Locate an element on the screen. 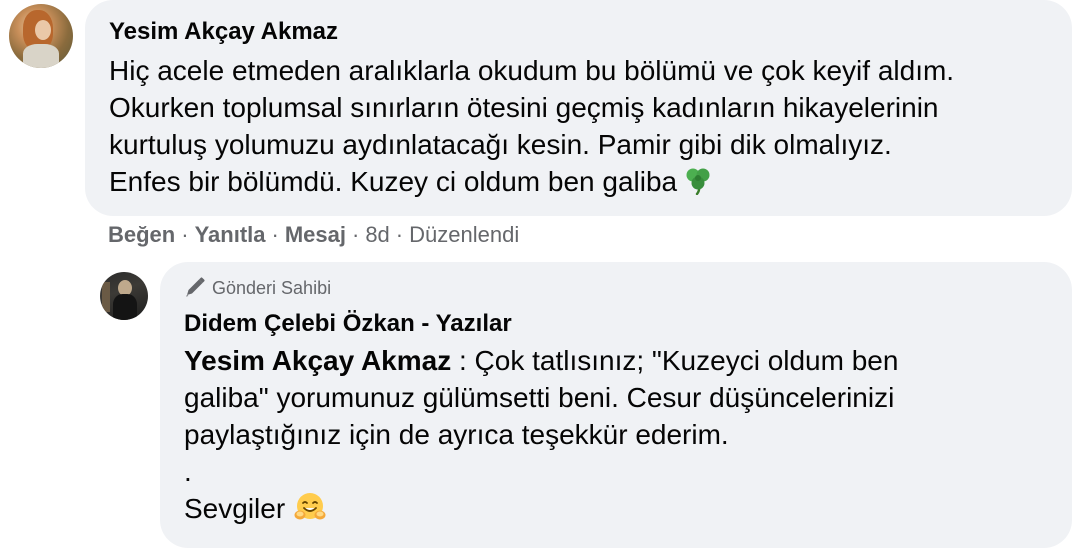 This screenshot has width=1078, height=554. comment-author: Yesim Akçay Akmaz is located at coordinates (223, 32).